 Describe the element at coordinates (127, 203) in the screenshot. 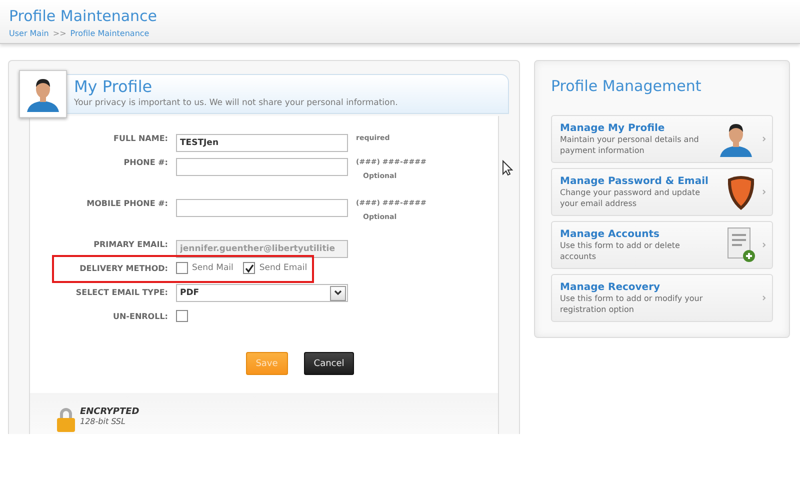

I see `field-label: MOBILE PHONE #:` at that location.